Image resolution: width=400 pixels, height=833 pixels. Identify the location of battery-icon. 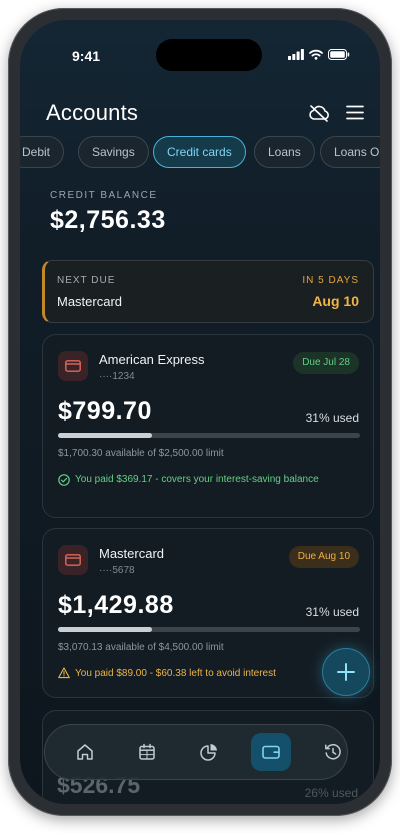
(339, 54).